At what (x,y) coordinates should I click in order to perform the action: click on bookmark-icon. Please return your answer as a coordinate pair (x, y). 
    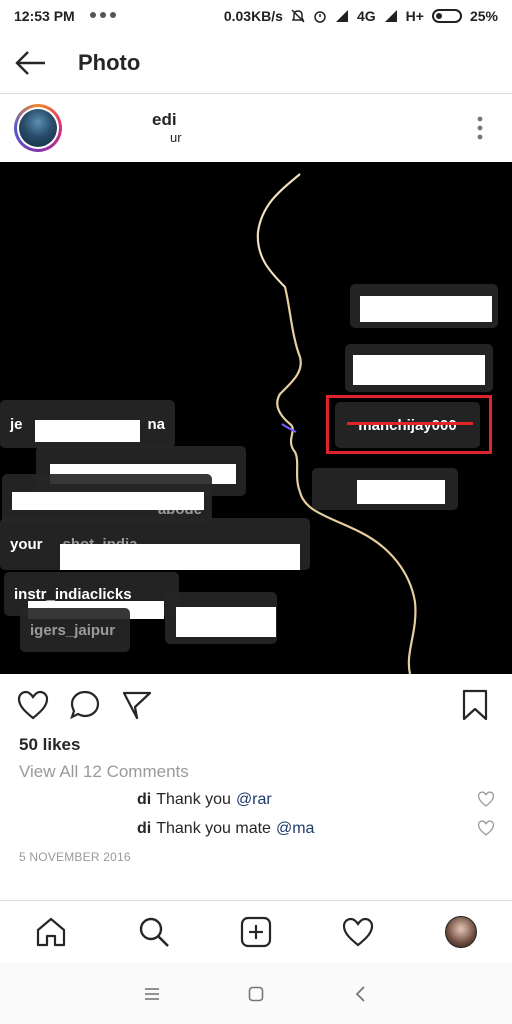
    Looking at the image, I should click on (475, 705).